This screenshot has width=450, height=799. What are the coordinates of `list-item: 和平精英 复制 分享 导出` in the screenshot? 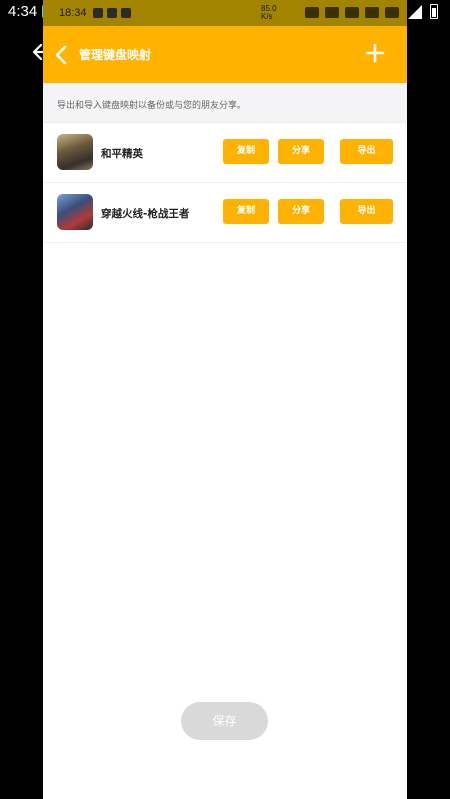 It's located at (225, 153).